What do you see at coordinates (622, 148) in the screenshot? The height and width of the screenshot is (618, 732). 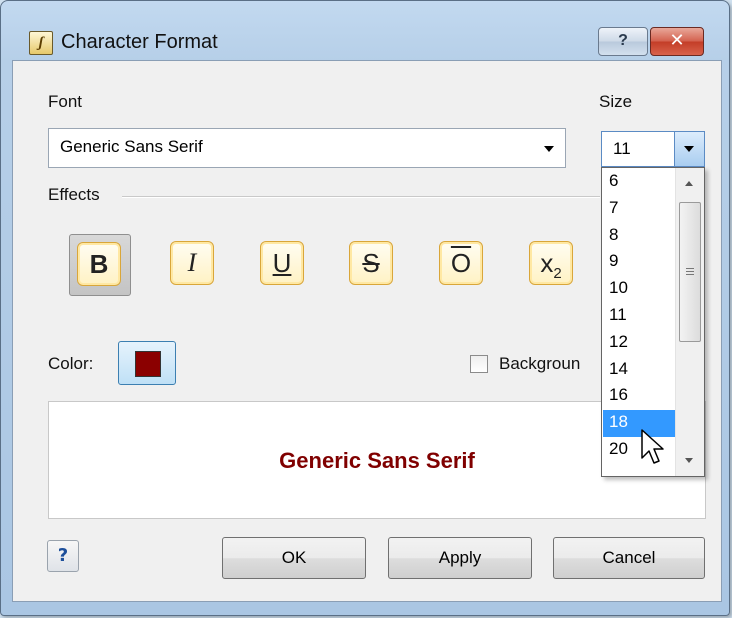 I see `size-select-value: 11` at bounding box center [622, 148].